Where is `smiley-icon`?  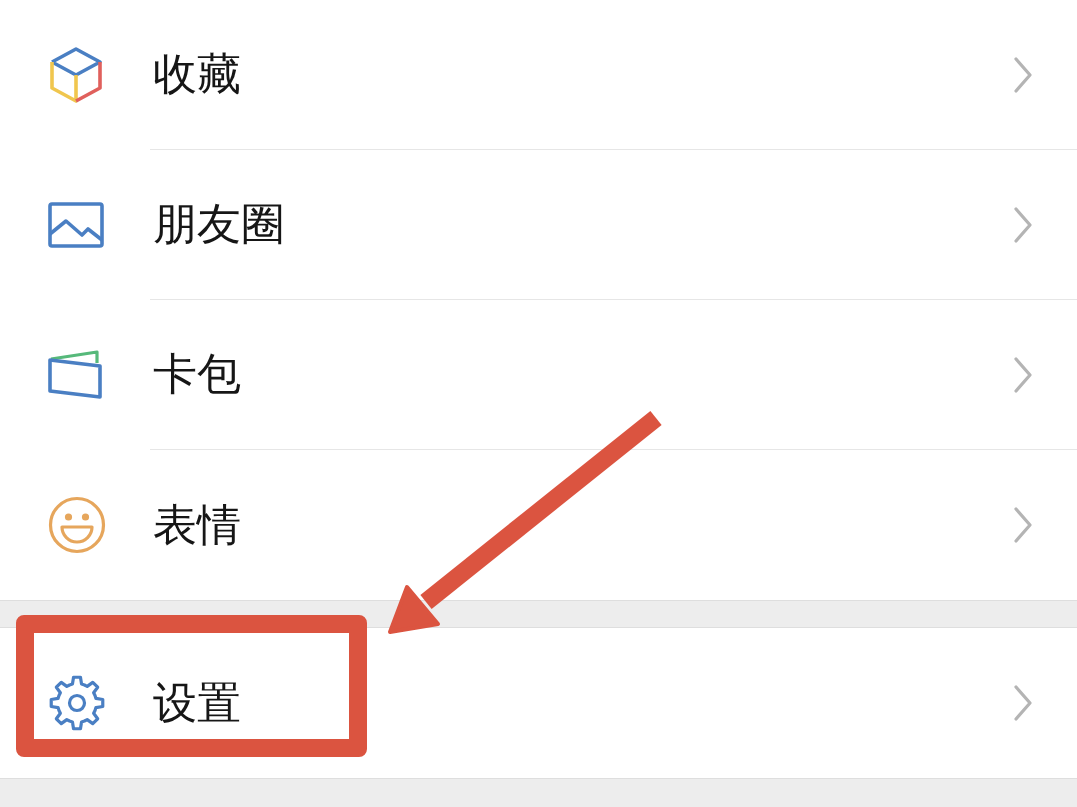
smiley-icon is located at coordinates (77, 525).